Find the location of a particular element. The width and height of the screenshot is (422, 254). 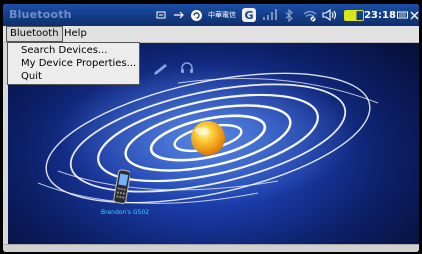

headphones-icon is located at coordinates (187, 68).